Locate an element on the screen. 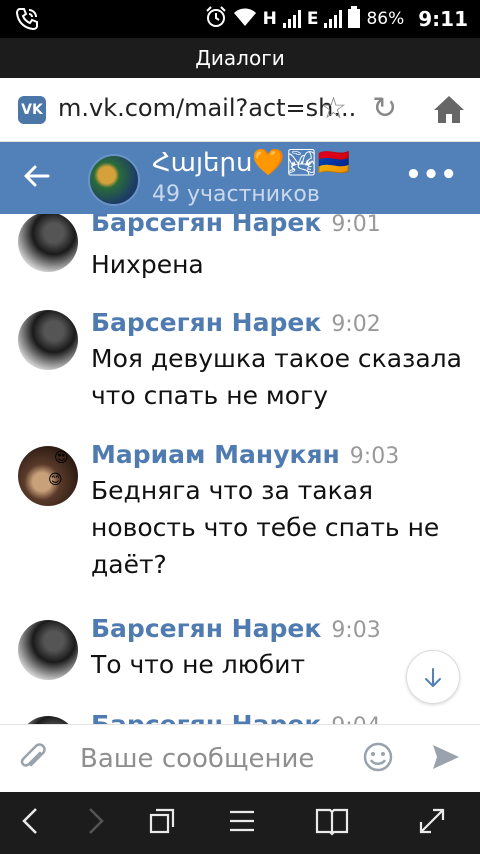  scroll-down-button is located at coordinates (433, 677).